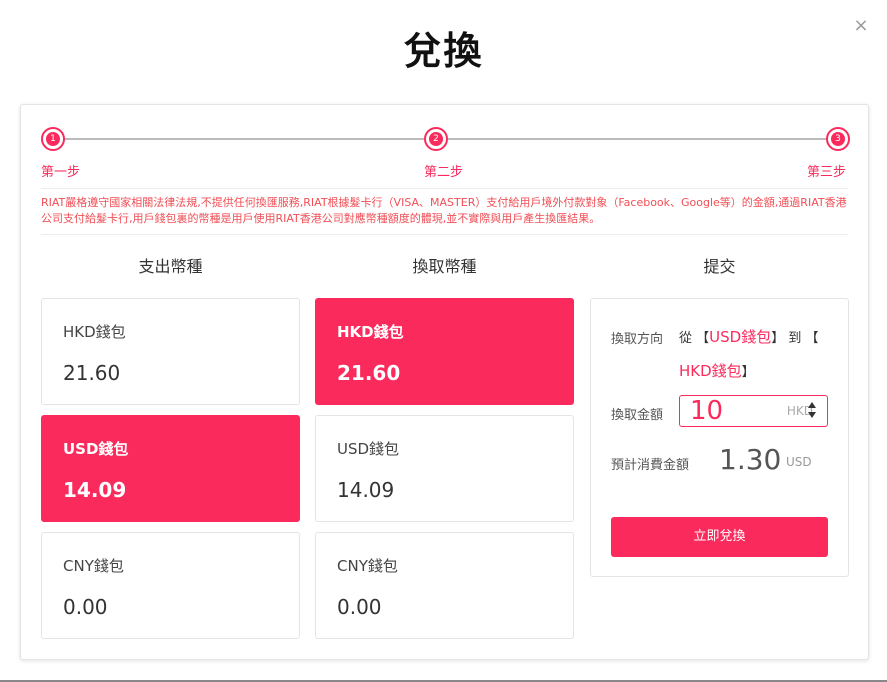  Describe the element at coordinates (444, 188) in the screenshot. I see `divider-top` at that location.